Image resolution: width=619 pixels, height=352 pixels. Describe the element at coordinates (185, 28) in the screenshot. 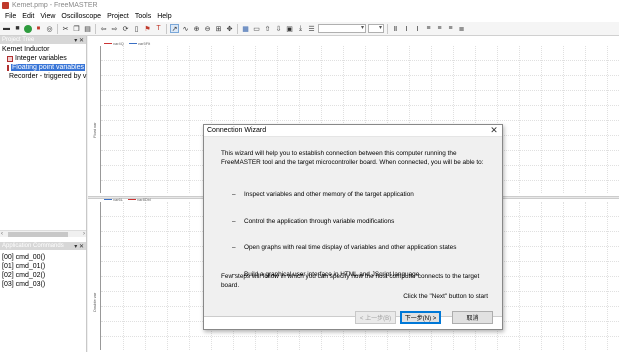

I see `wave-icon: ∿` at that location.